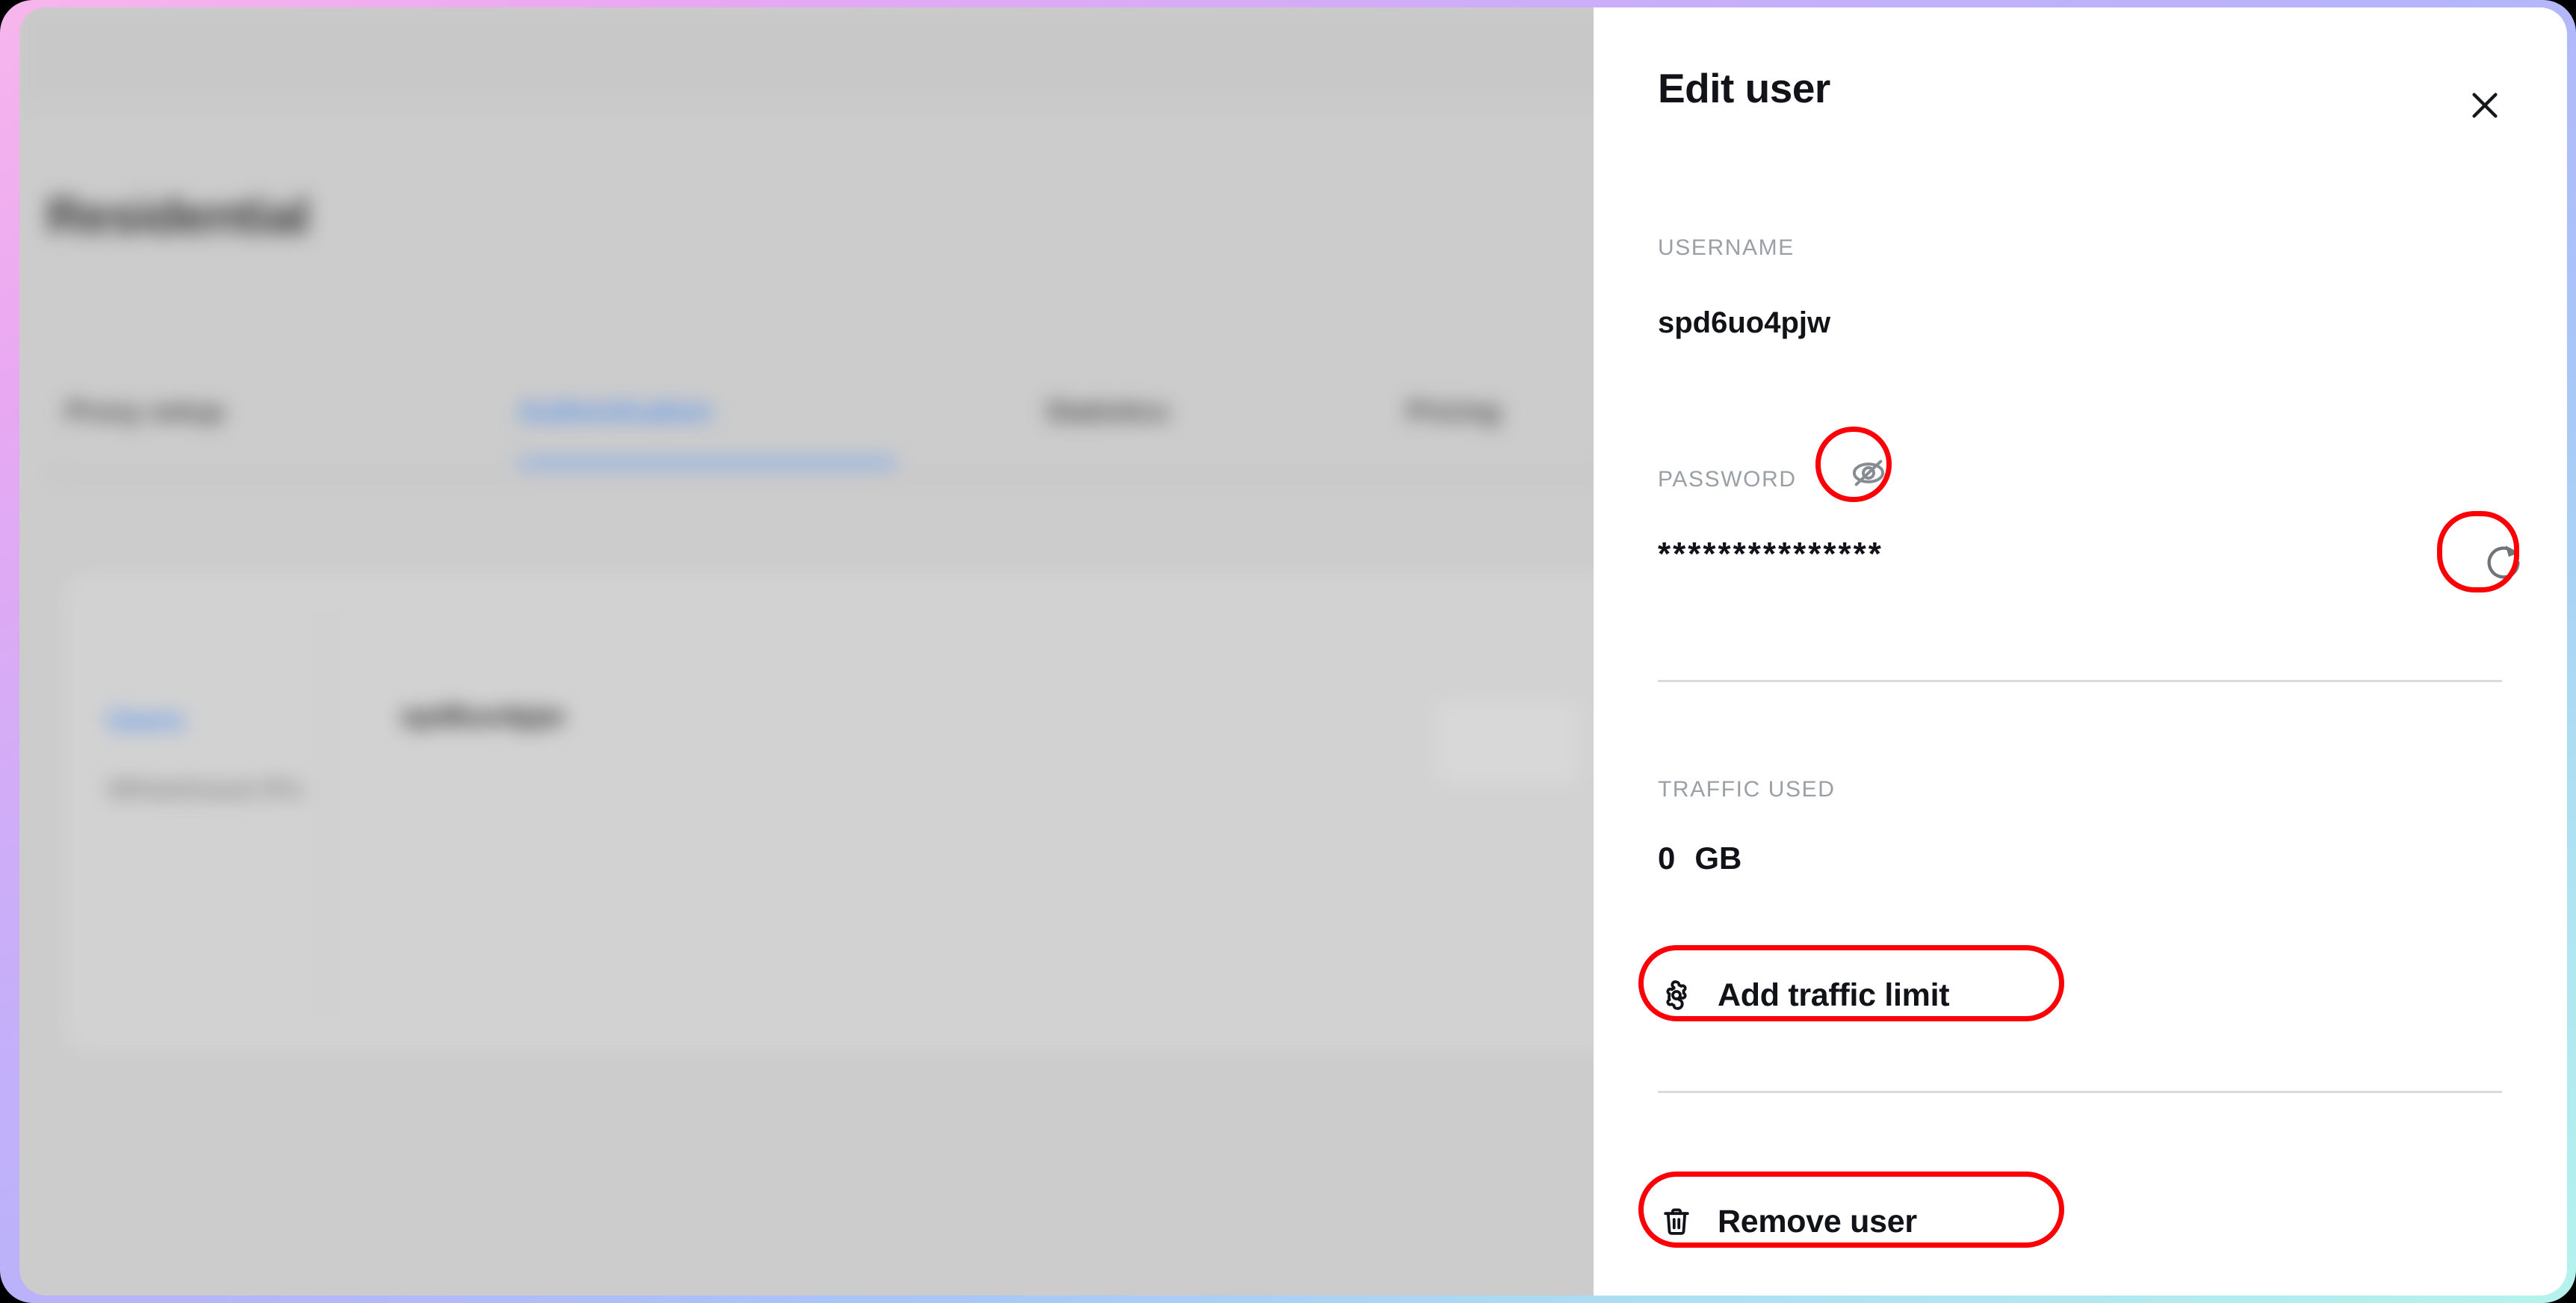 This screenshot has width=2576, height=1303. Describe the element at coordinates (1508, 742) in the screenshot. I see `row-action-chip` at that location.